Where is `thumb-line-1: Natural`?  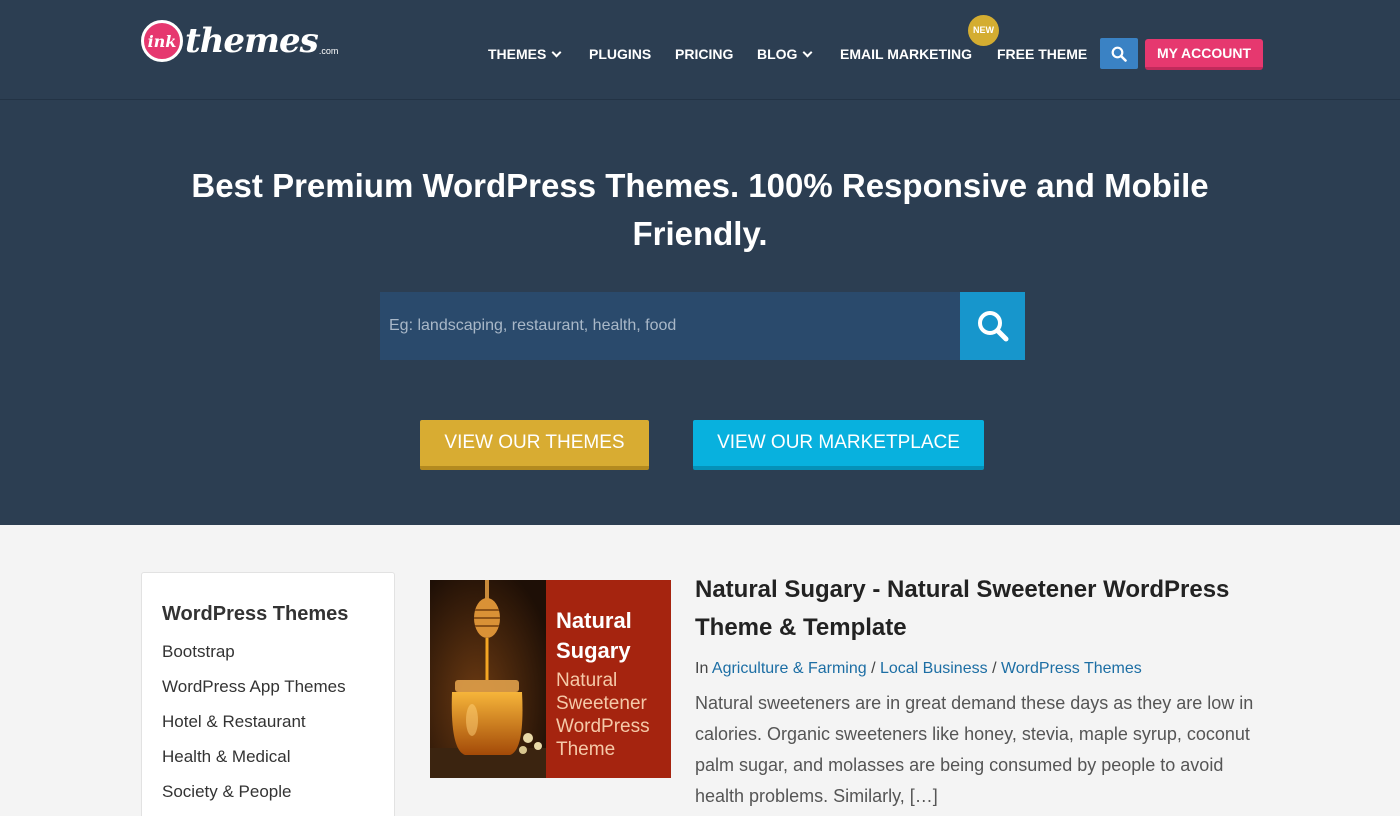
thumb-line-1: Natural is located at coordinates (594, 620).